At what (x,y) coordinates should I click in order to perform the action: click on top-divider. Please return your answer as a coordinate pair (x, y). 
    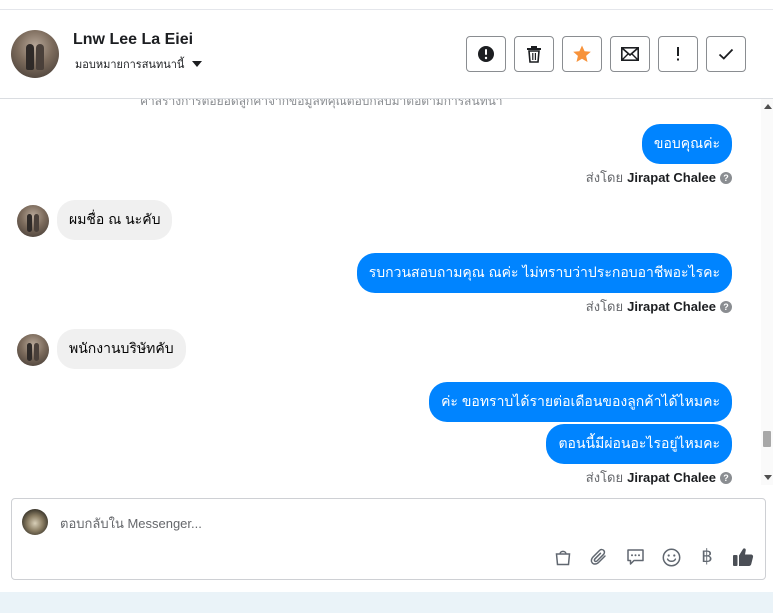
    Looking at the image, I should click on (386, 5).